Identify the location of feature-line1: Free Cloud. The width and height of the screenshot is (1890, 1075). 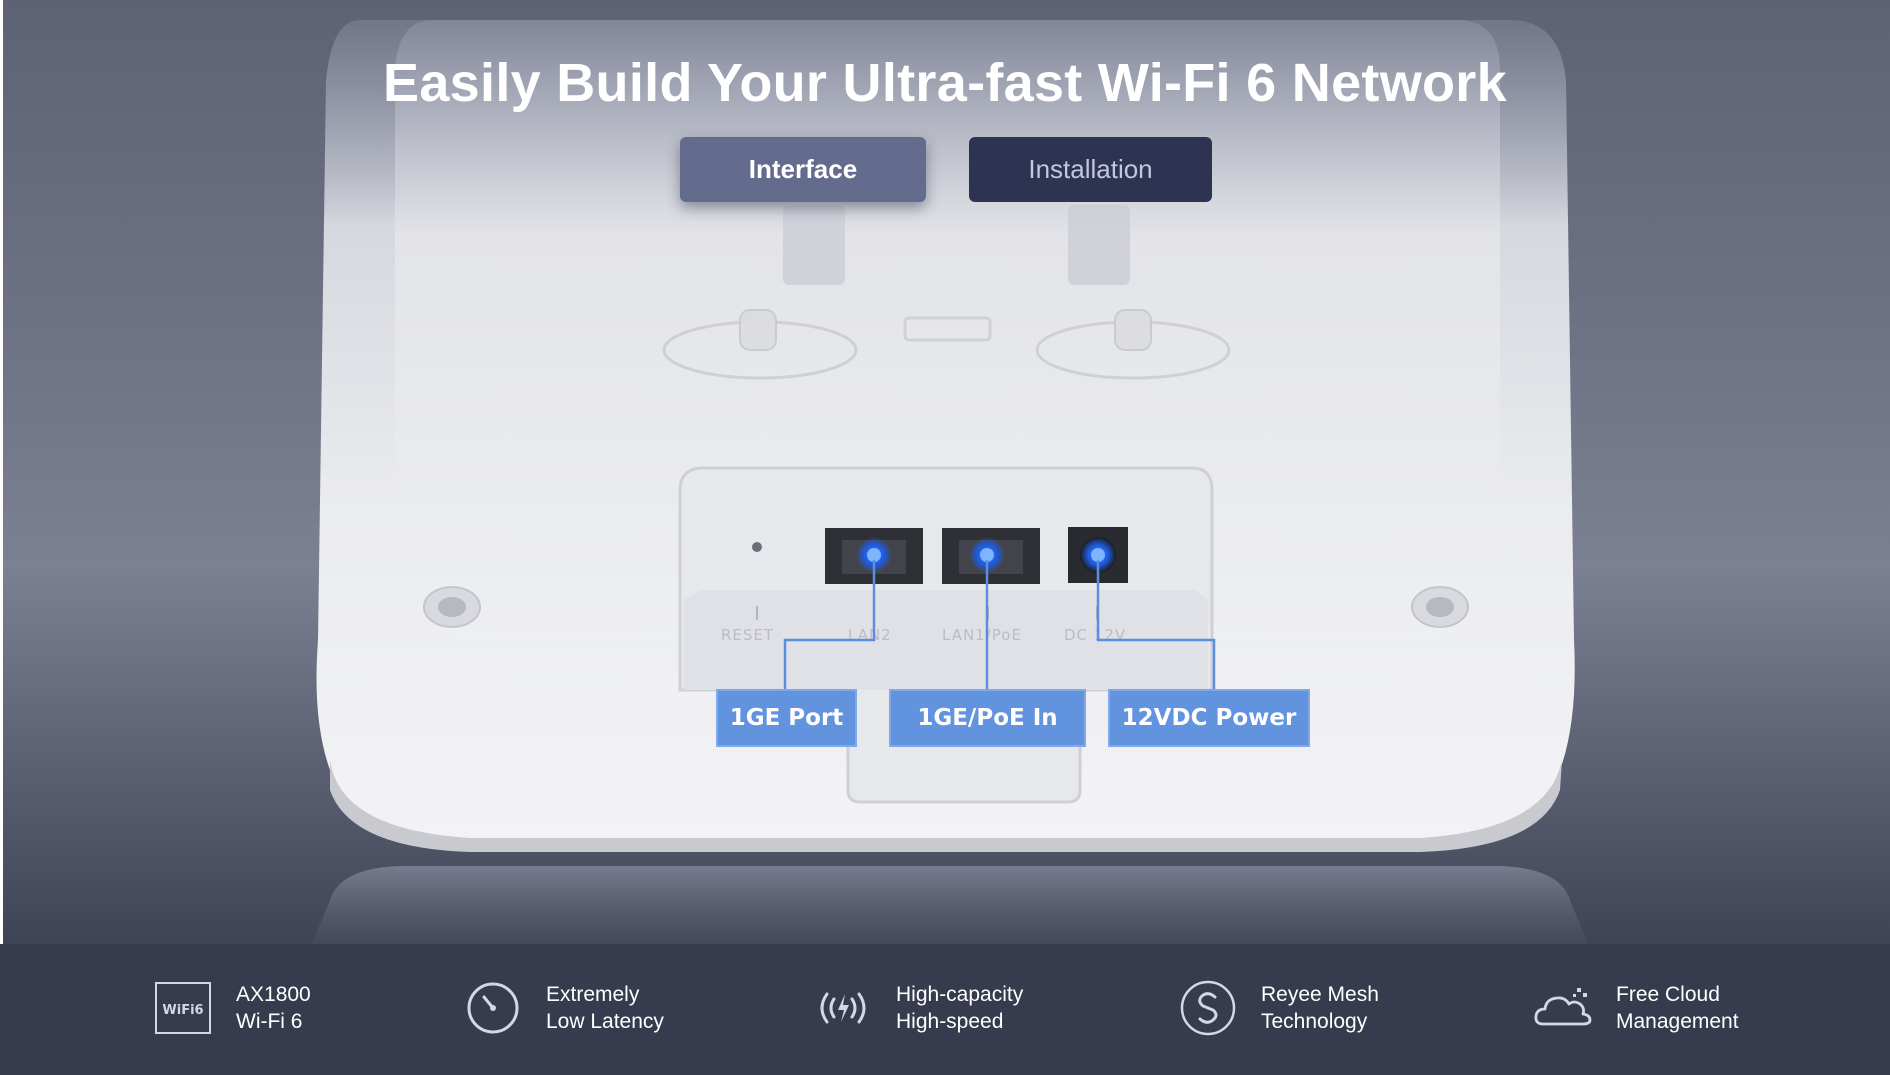
(1668, 994).